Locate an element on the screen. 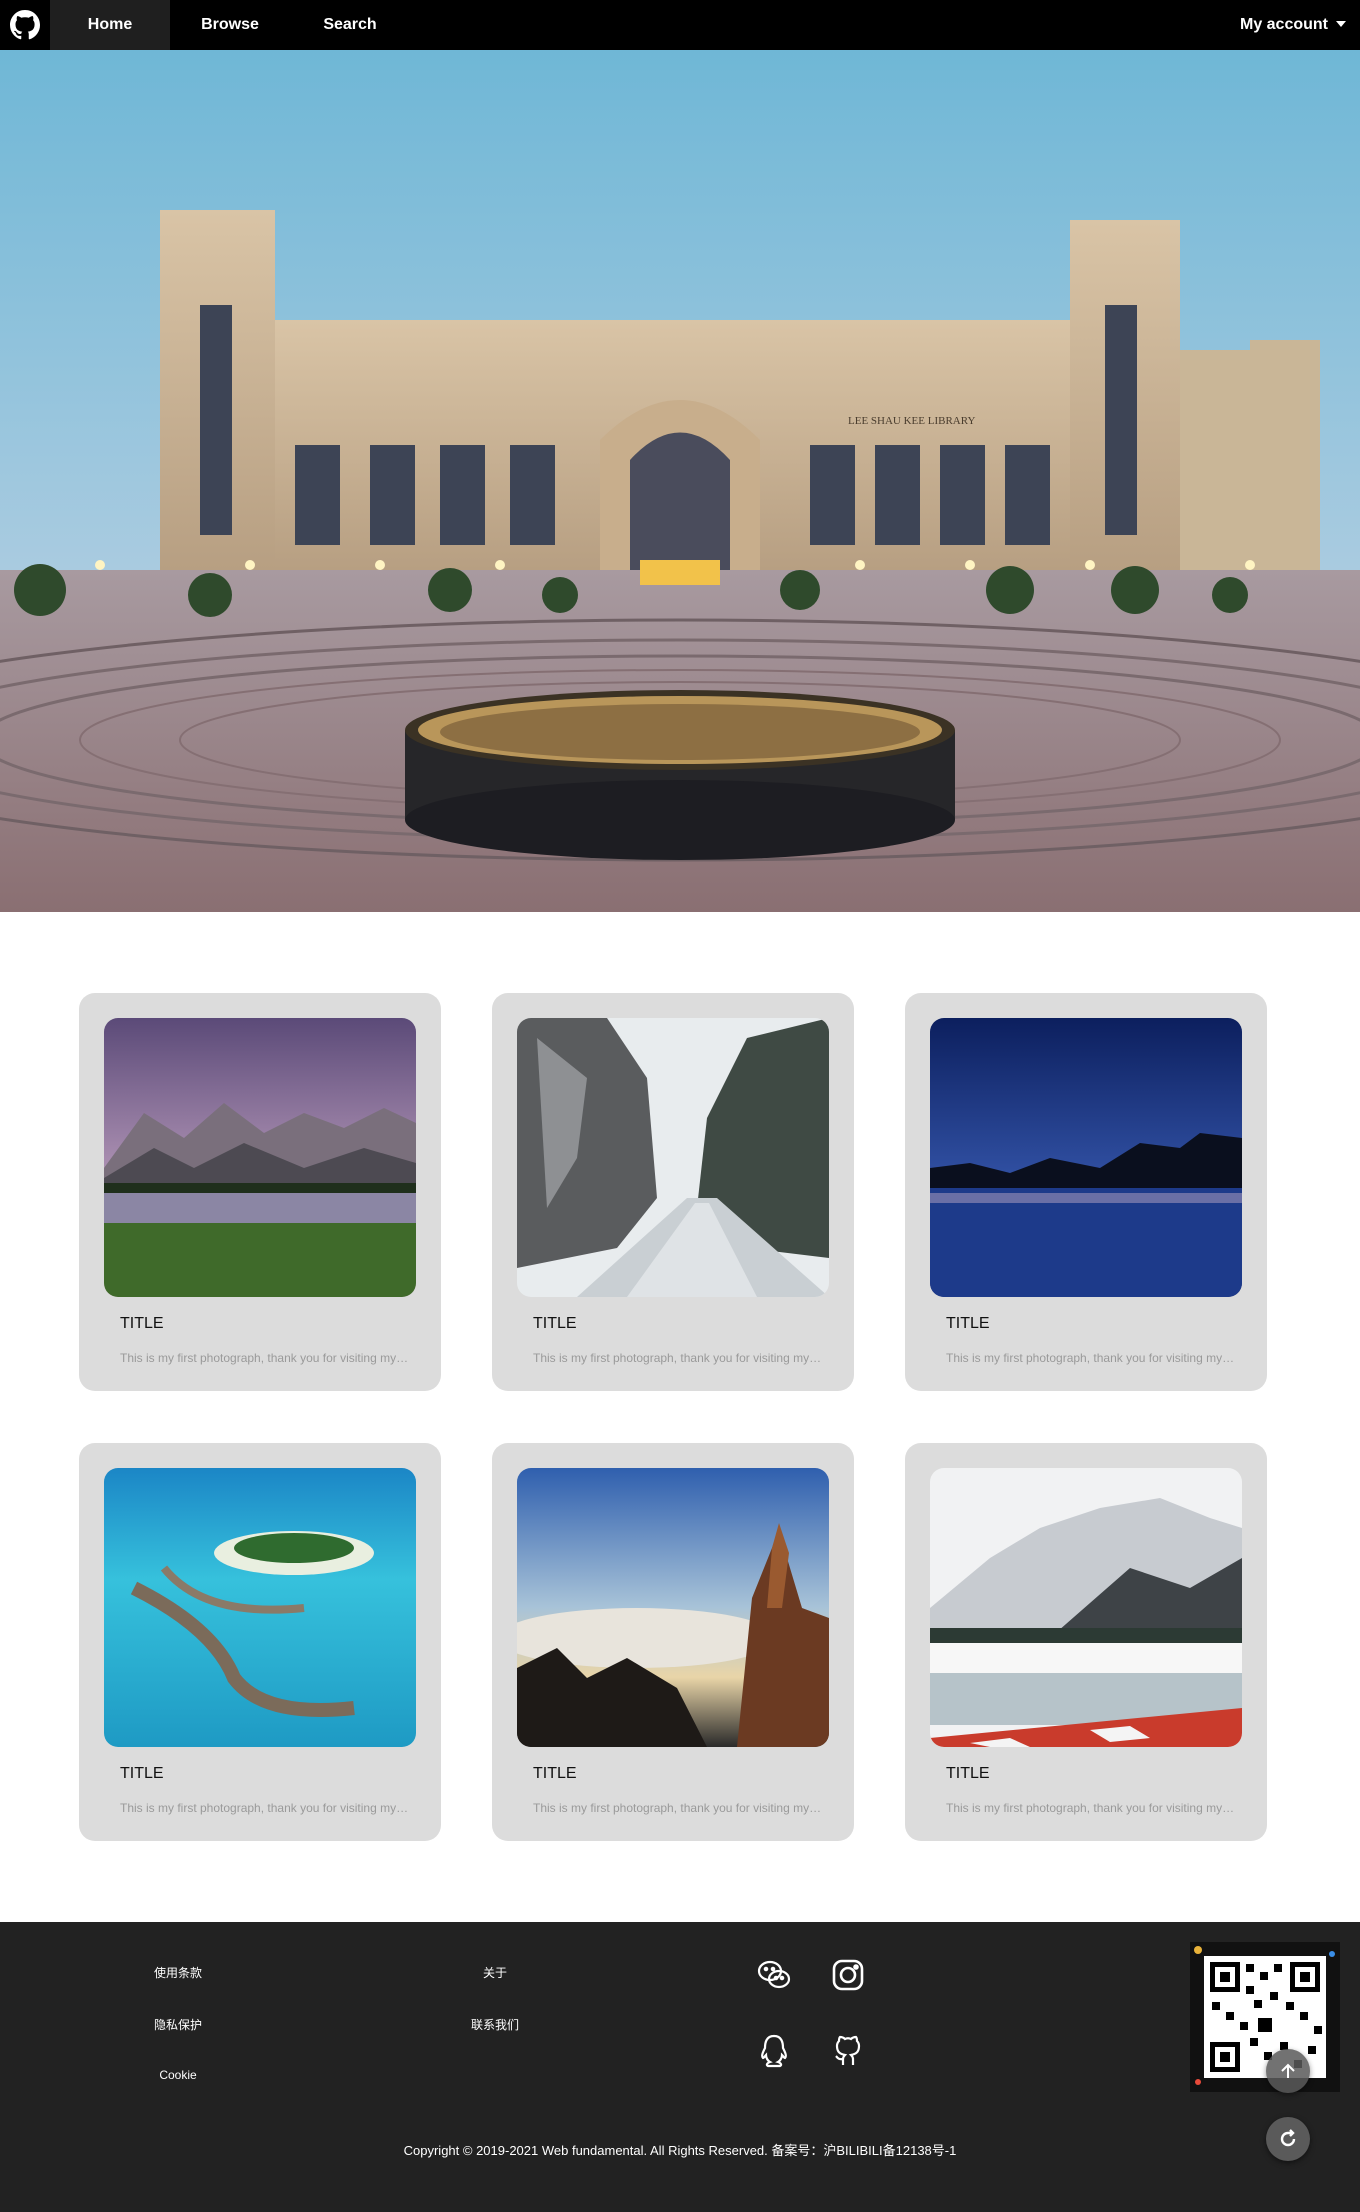 This screenshot has height=2212, width=1360. my-account-label: My account is located at coordinates (1283, 24).